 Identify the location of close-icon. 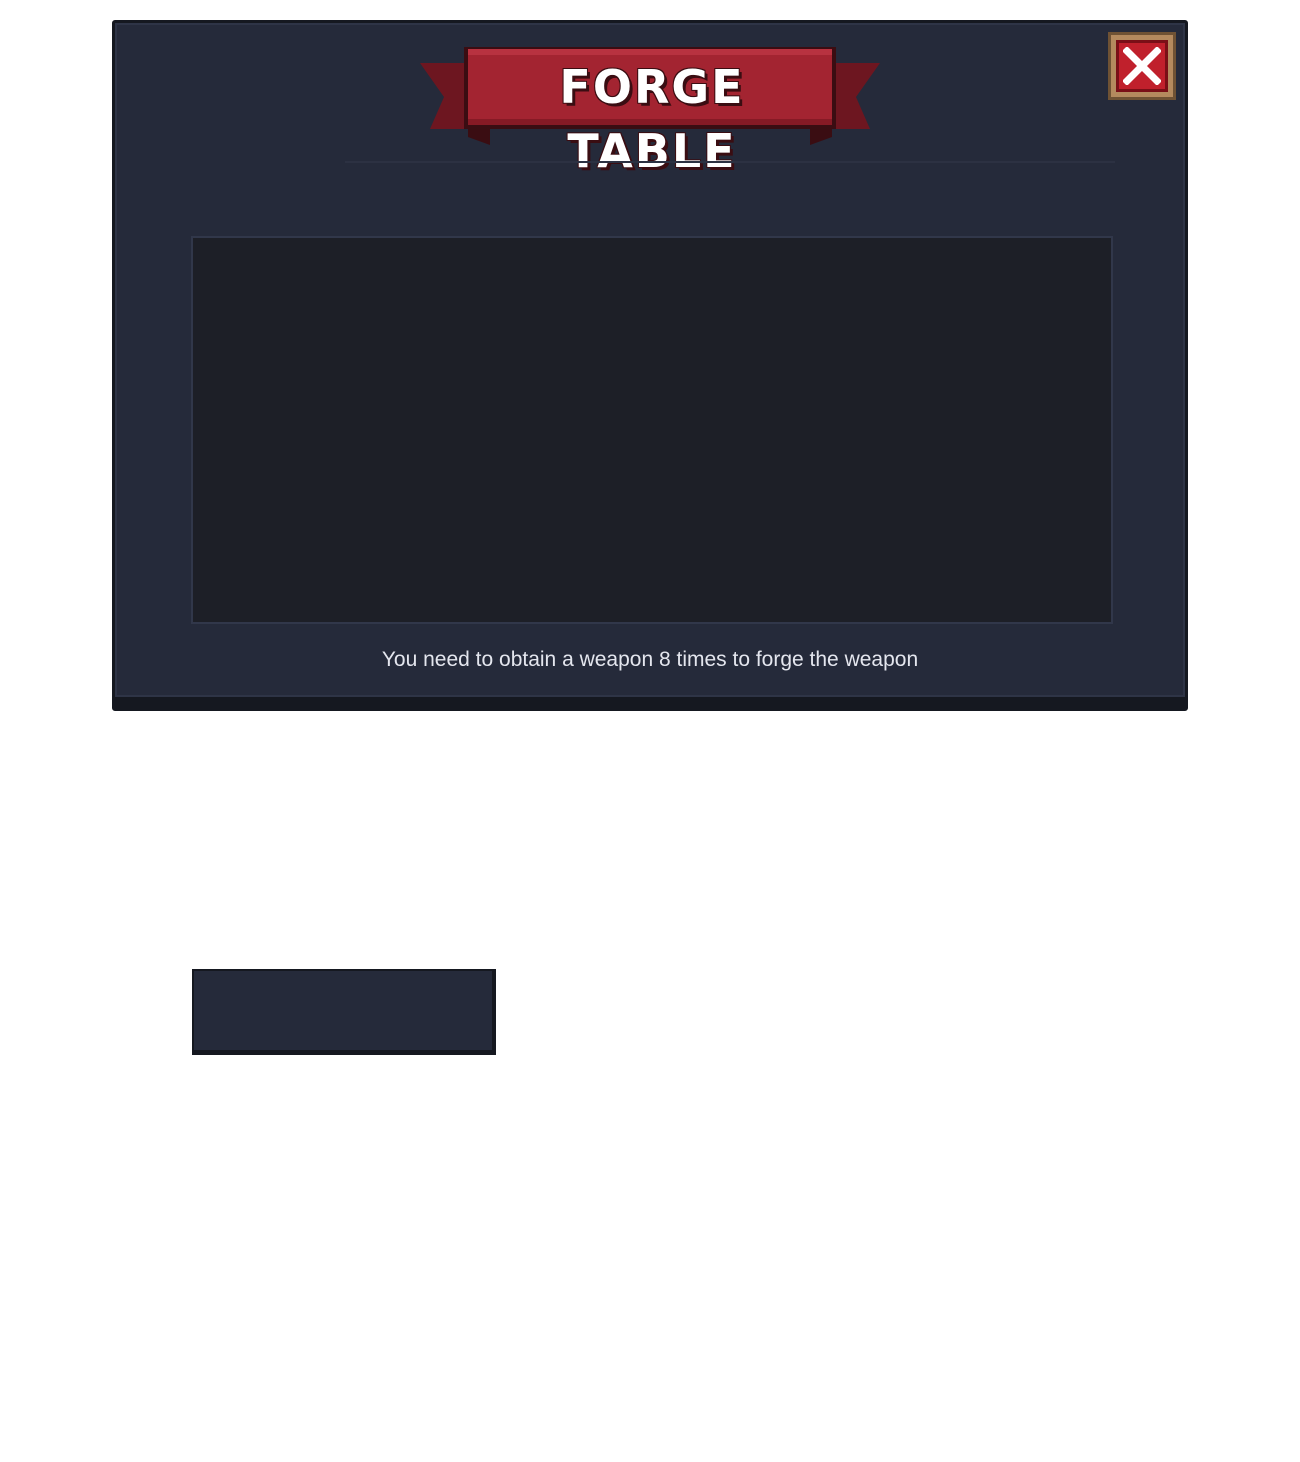
(1142, 66).